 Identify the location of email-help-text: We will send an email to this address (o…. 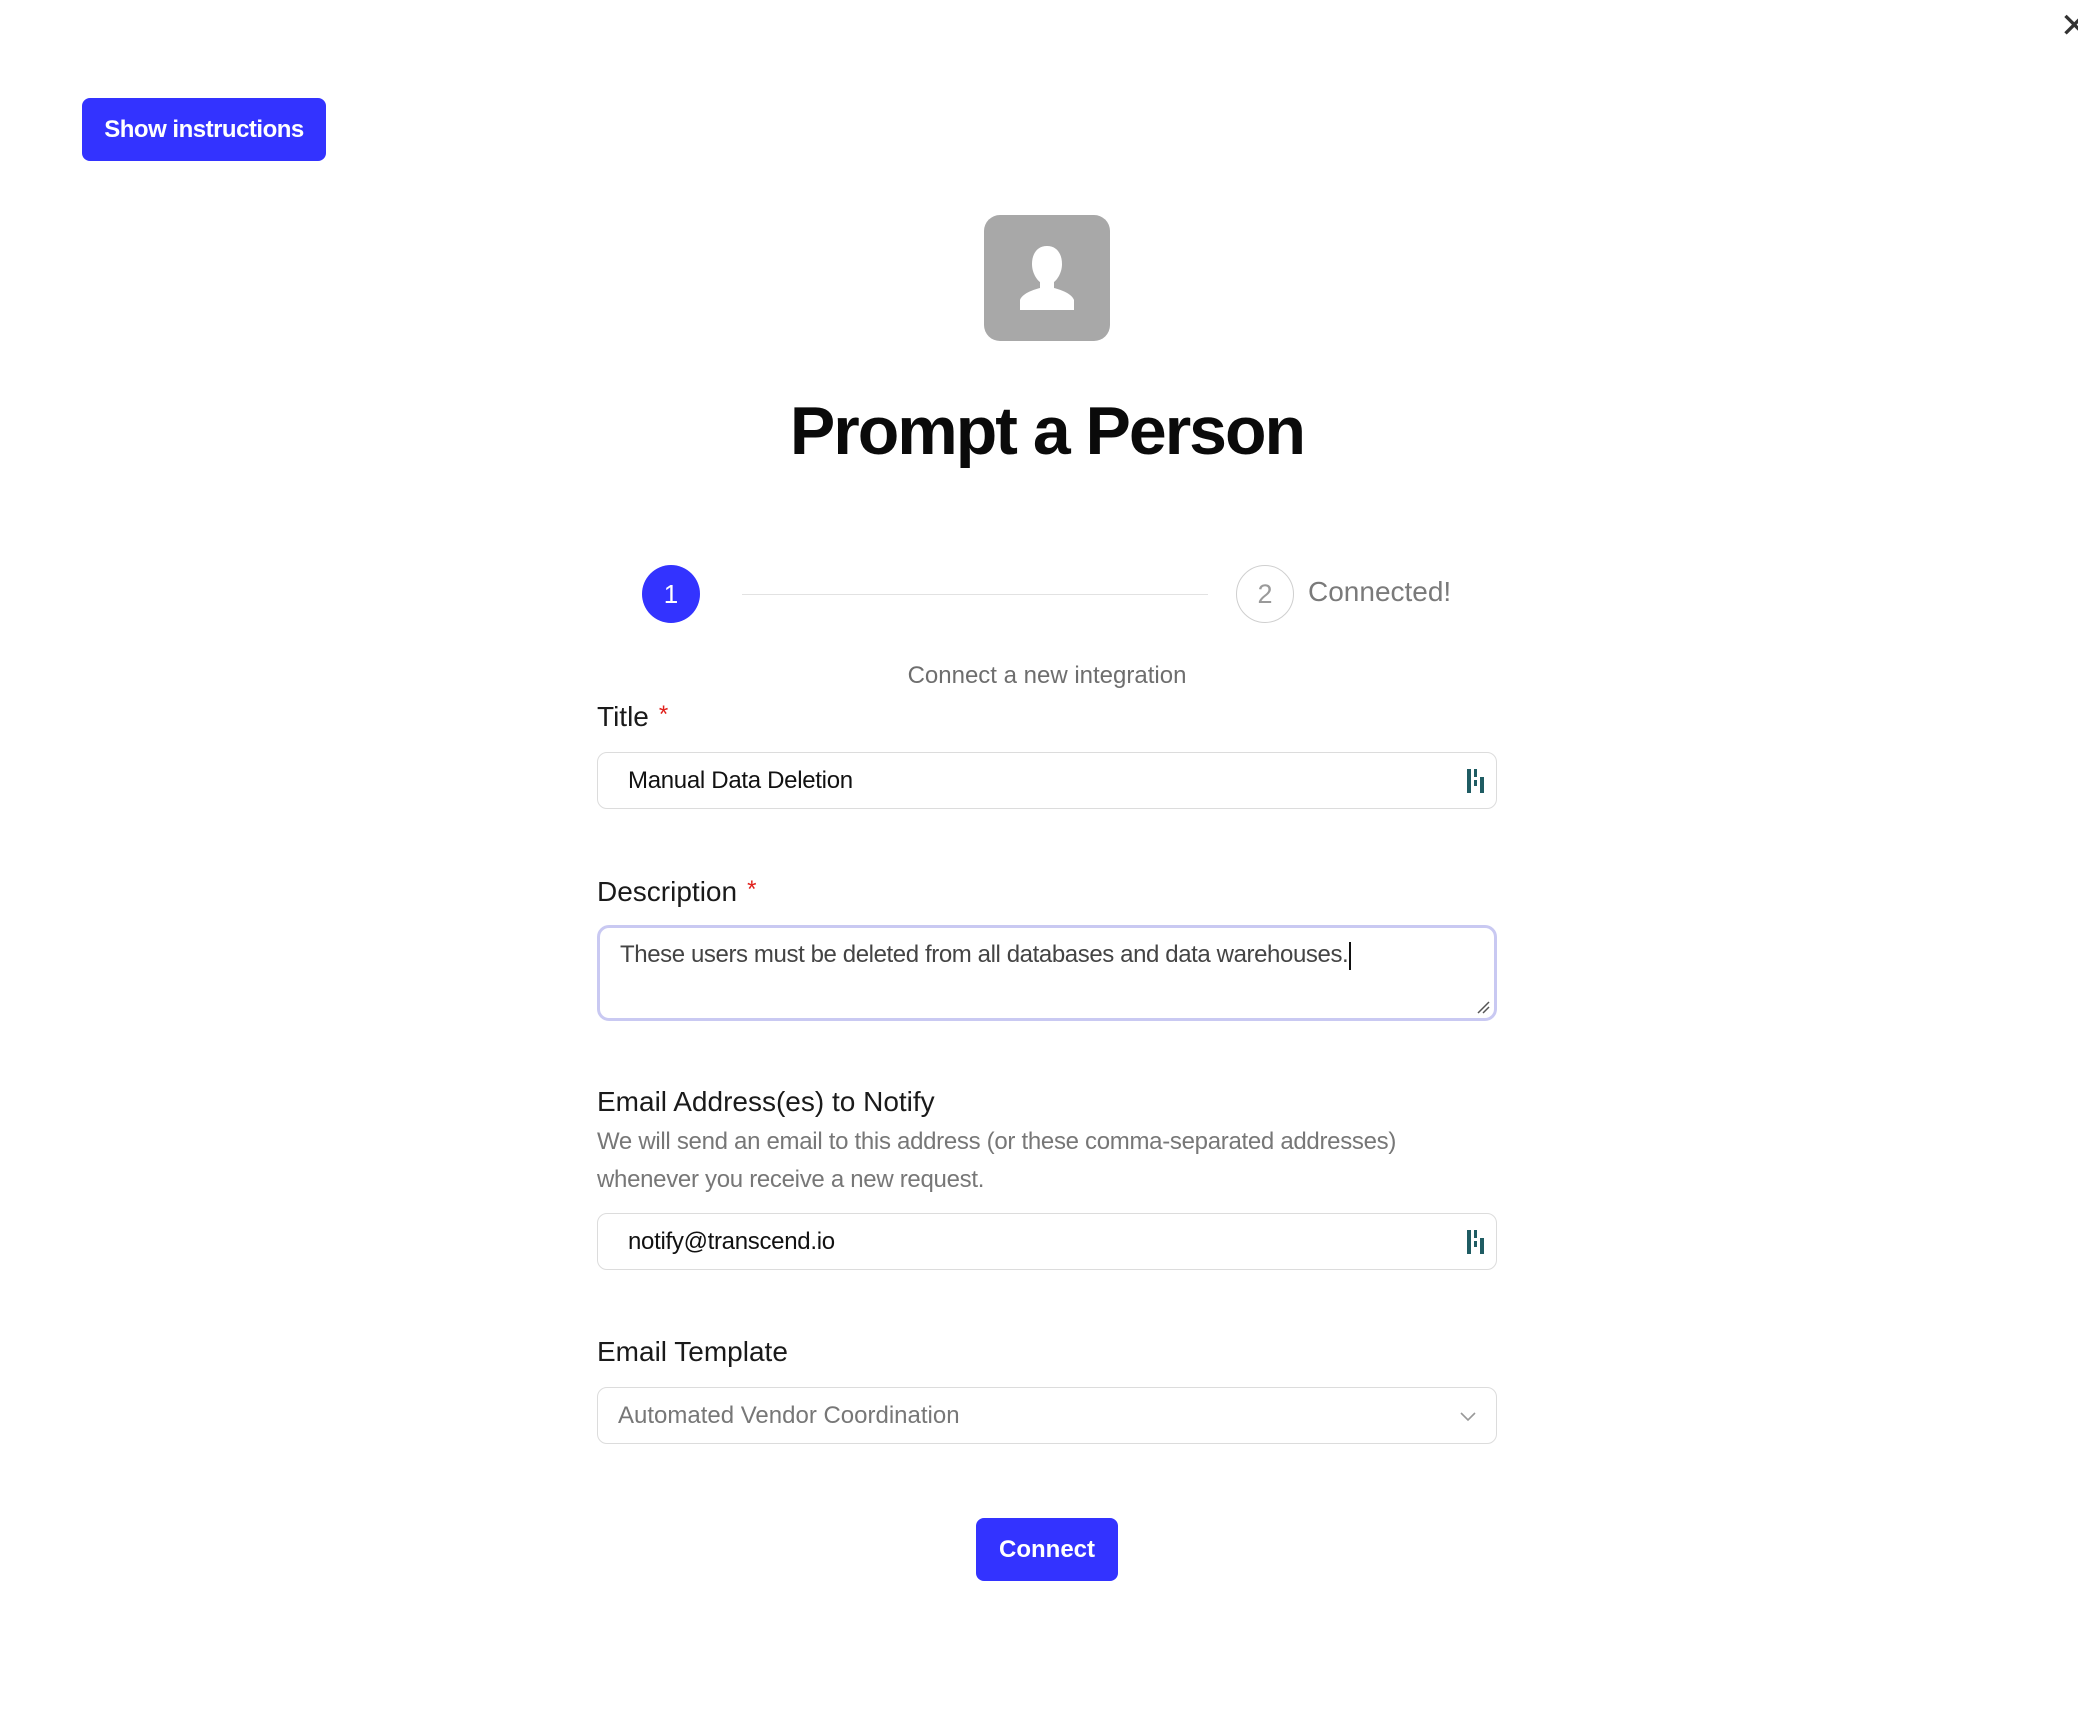
(1037, 1161).